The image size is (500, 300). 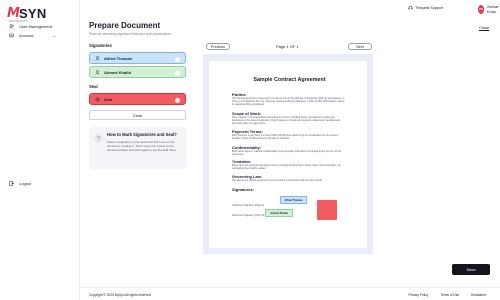 I want to click on logo: M SYN, so click(x=27, y=13).